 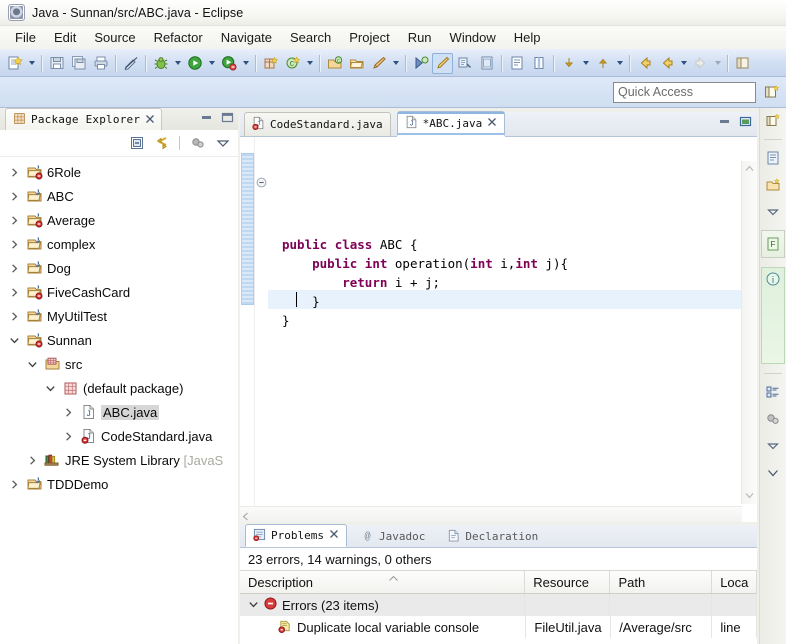 I want to click on forward-disabled-dropdown-icon, so click(x=717, y=63).